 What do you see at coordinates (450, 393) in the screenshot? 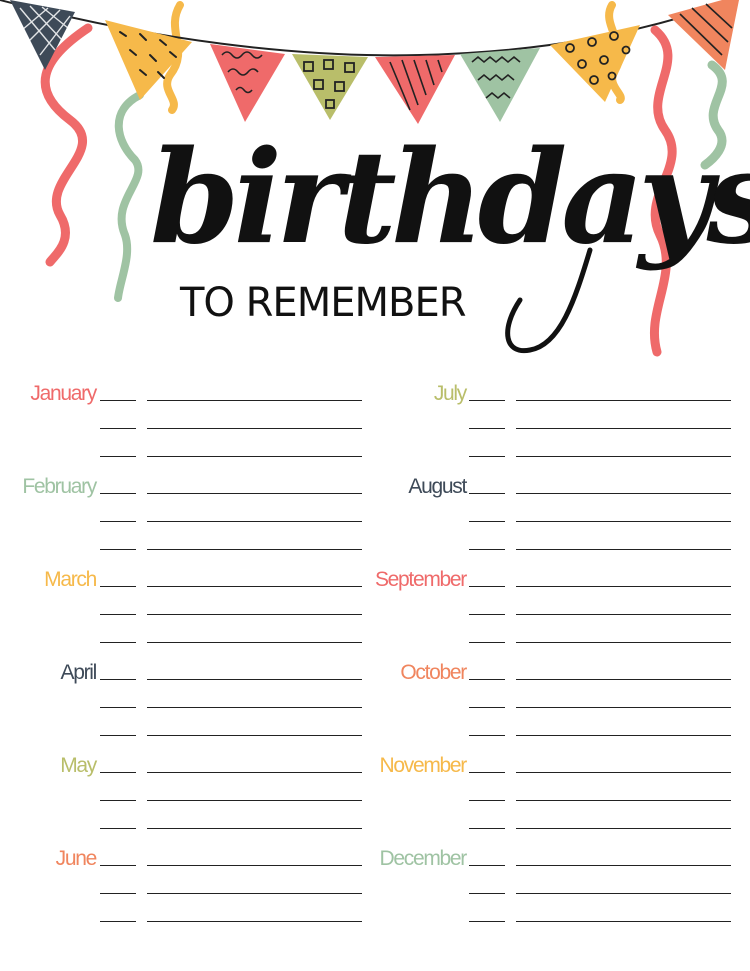
I see `month-label-july: July` at bounding box center [450, 393].